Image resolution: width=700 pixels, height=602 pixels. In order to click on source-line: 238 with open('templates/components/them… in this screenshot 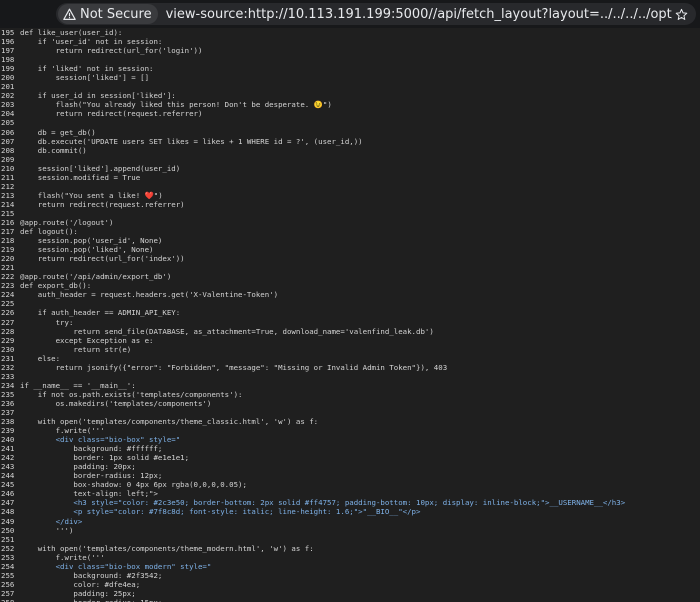, I will do `click(350, 421)`.